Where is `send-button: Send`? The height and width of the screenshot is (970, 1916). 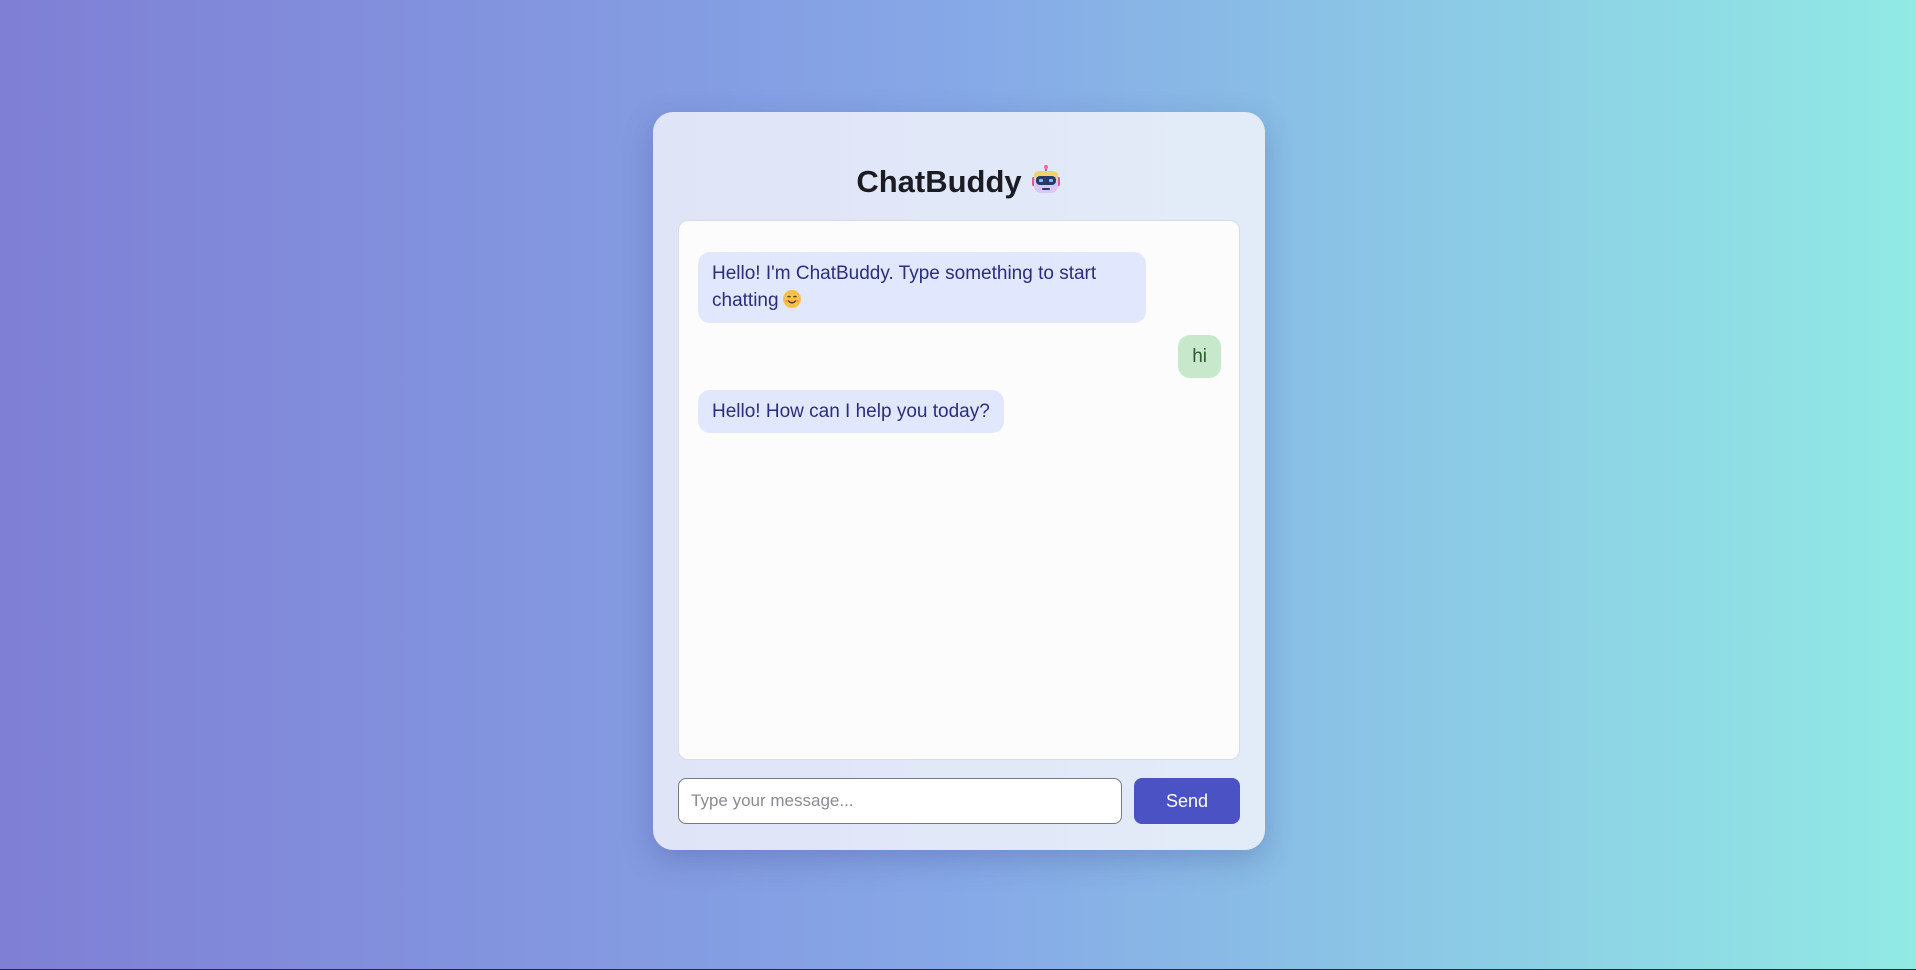
send-button: Send is located at coordinates (1187, 801).